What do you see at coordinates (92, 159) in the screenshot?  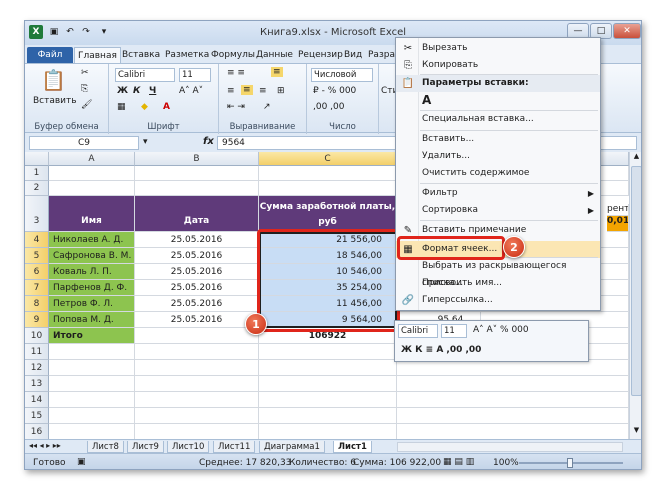 I see `column-header-a: A` at bounding box center [92, 159].